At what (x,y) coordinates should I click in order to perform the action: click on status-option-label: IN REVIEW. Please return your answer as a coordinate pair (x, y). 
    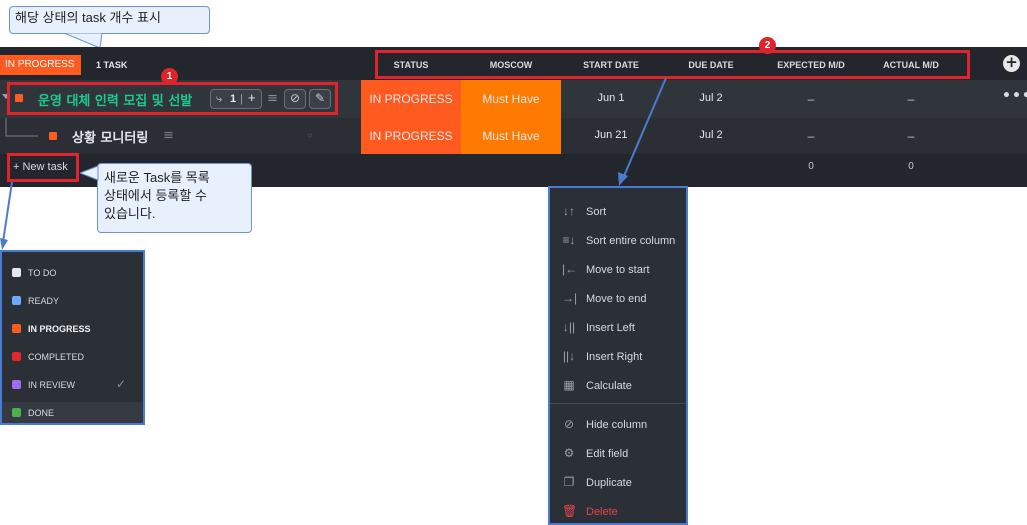
    Looking at the image, I should click on (52, 385).